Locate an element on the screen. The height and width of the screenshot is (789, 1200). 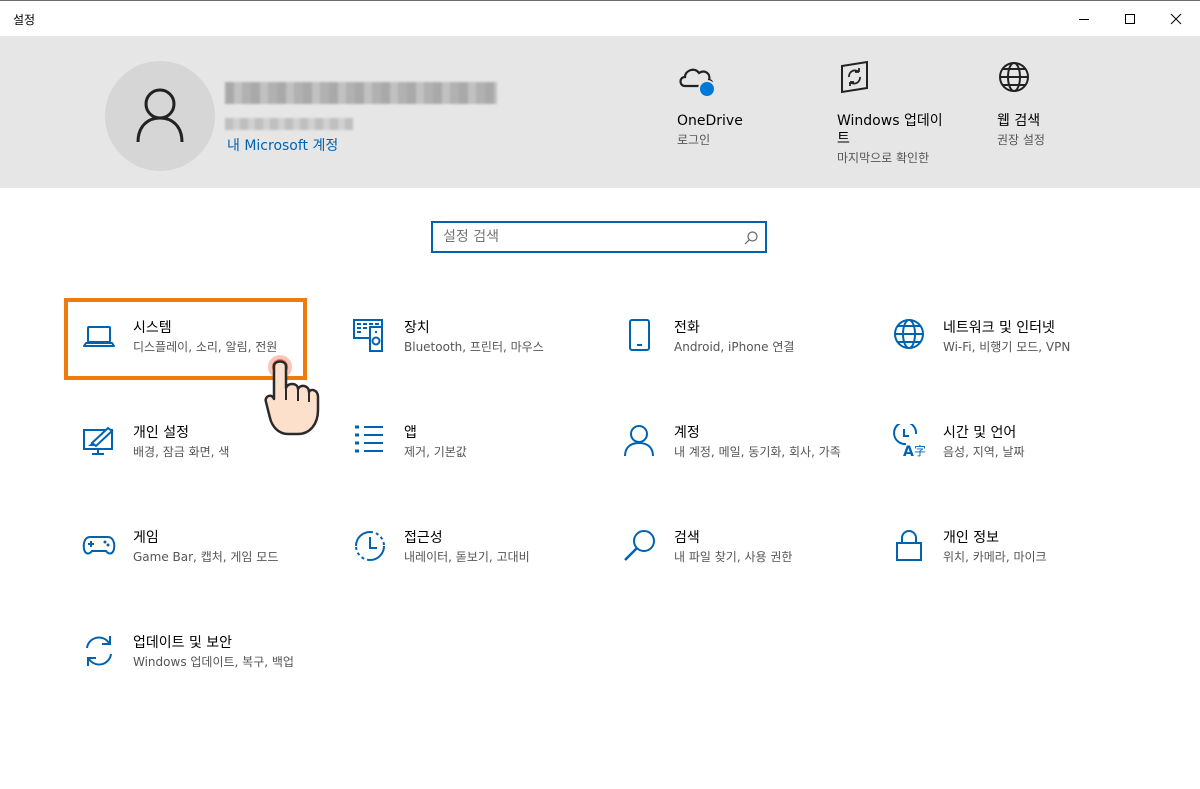
svg-text: A is located at coordinates (908, 451).